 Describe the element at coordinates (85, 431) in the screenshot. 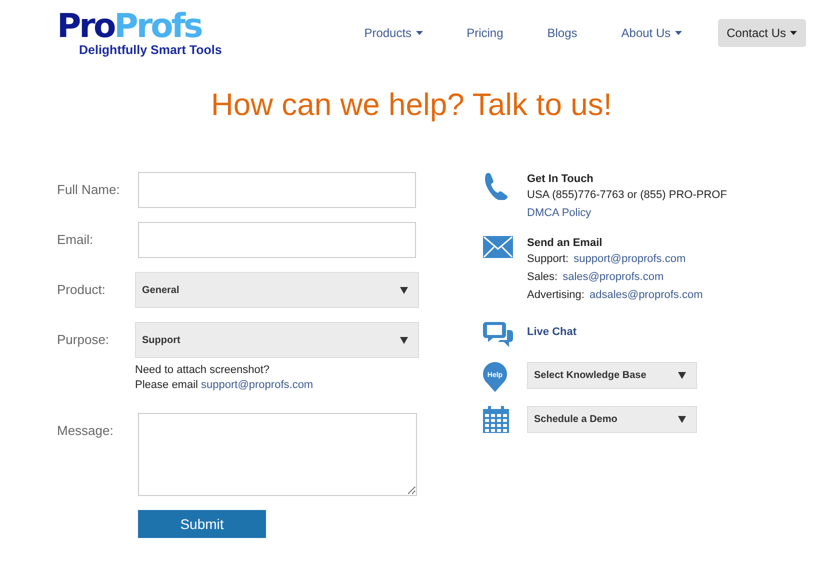

I see `field-label: Message:` at that location.